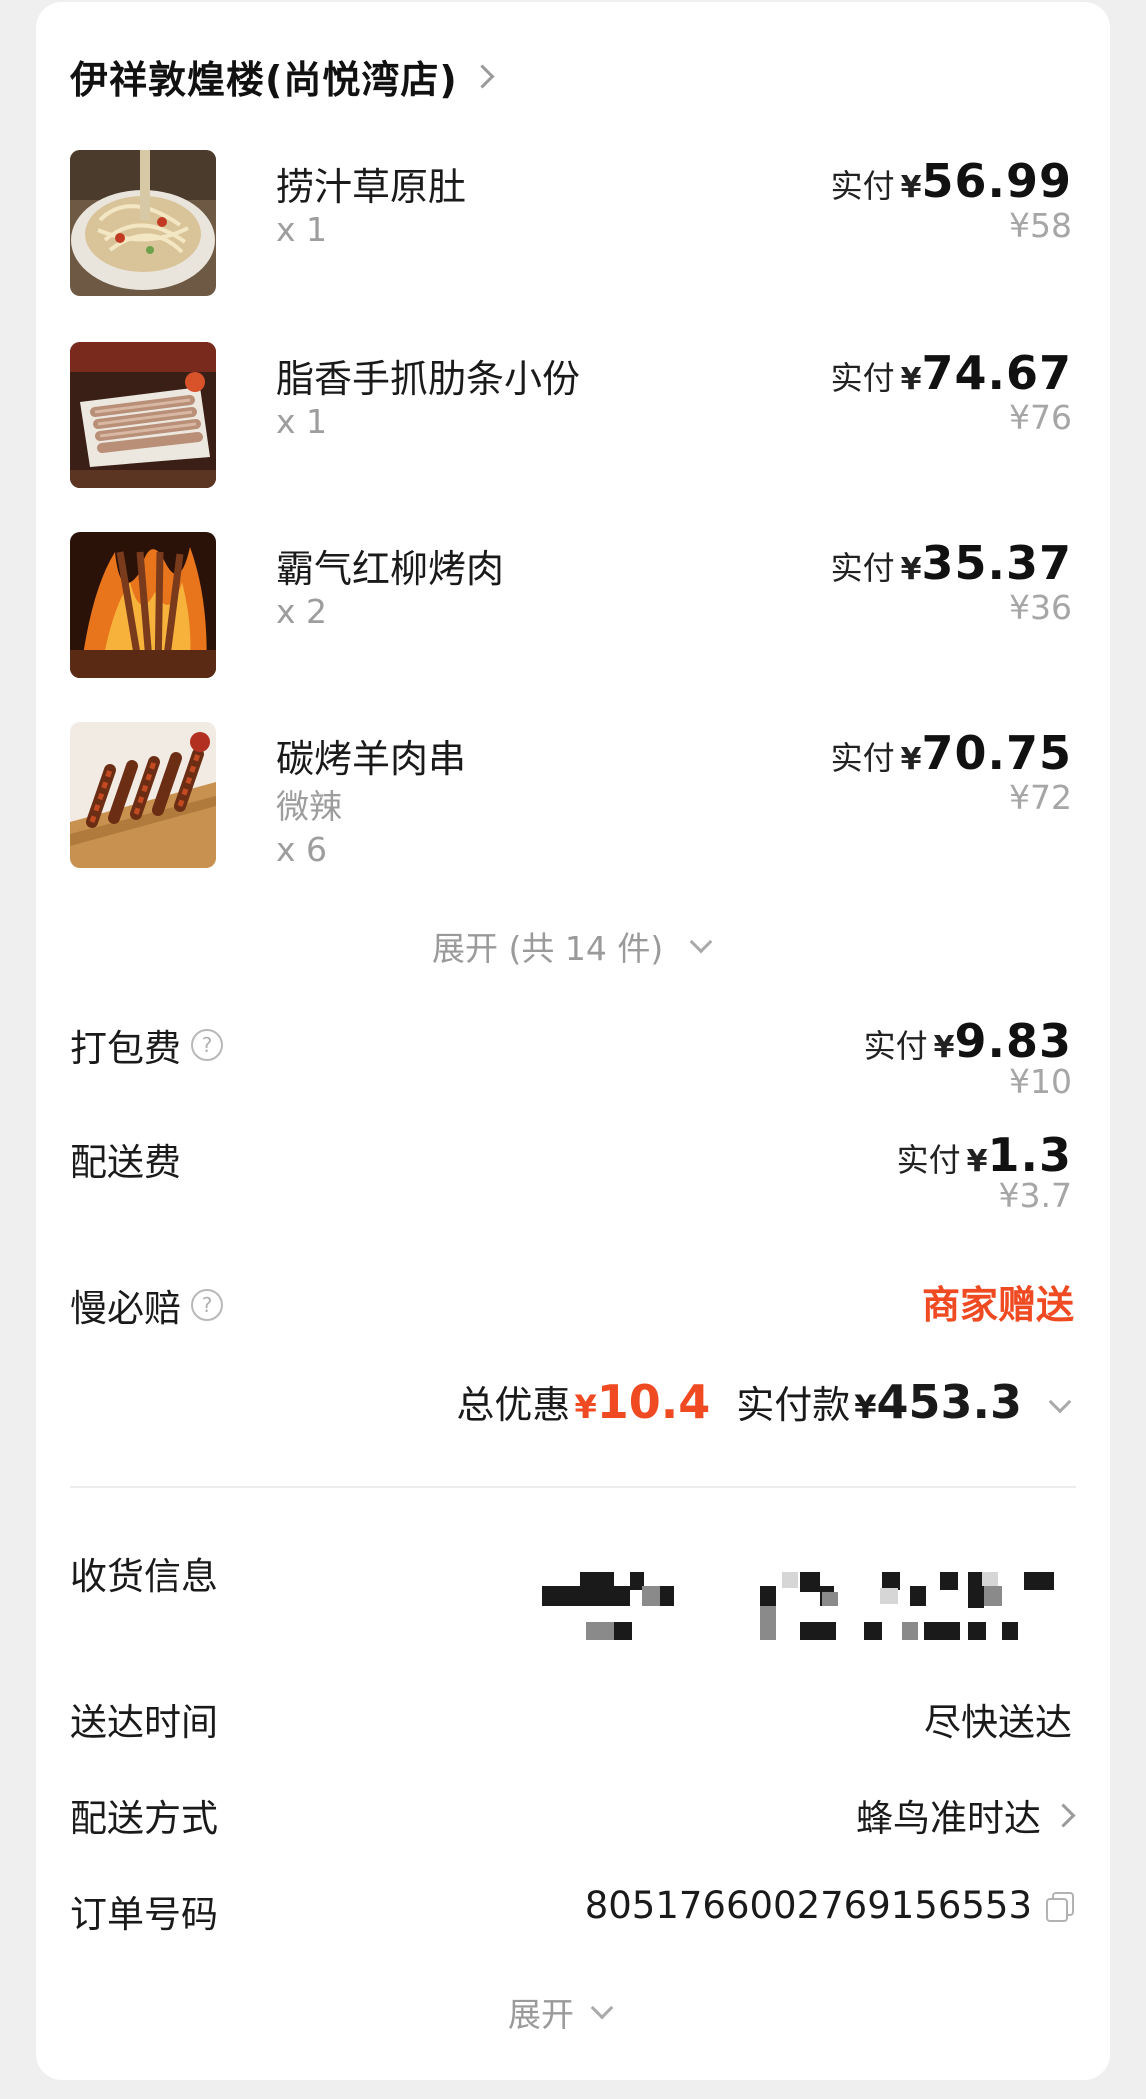 This screenshot has height=2099, width=1146. What do you see at coordinates (125, 1162) in the screenshot?
I see `delivery-fee-label: 配送费` at bounding box center [125, 1162].